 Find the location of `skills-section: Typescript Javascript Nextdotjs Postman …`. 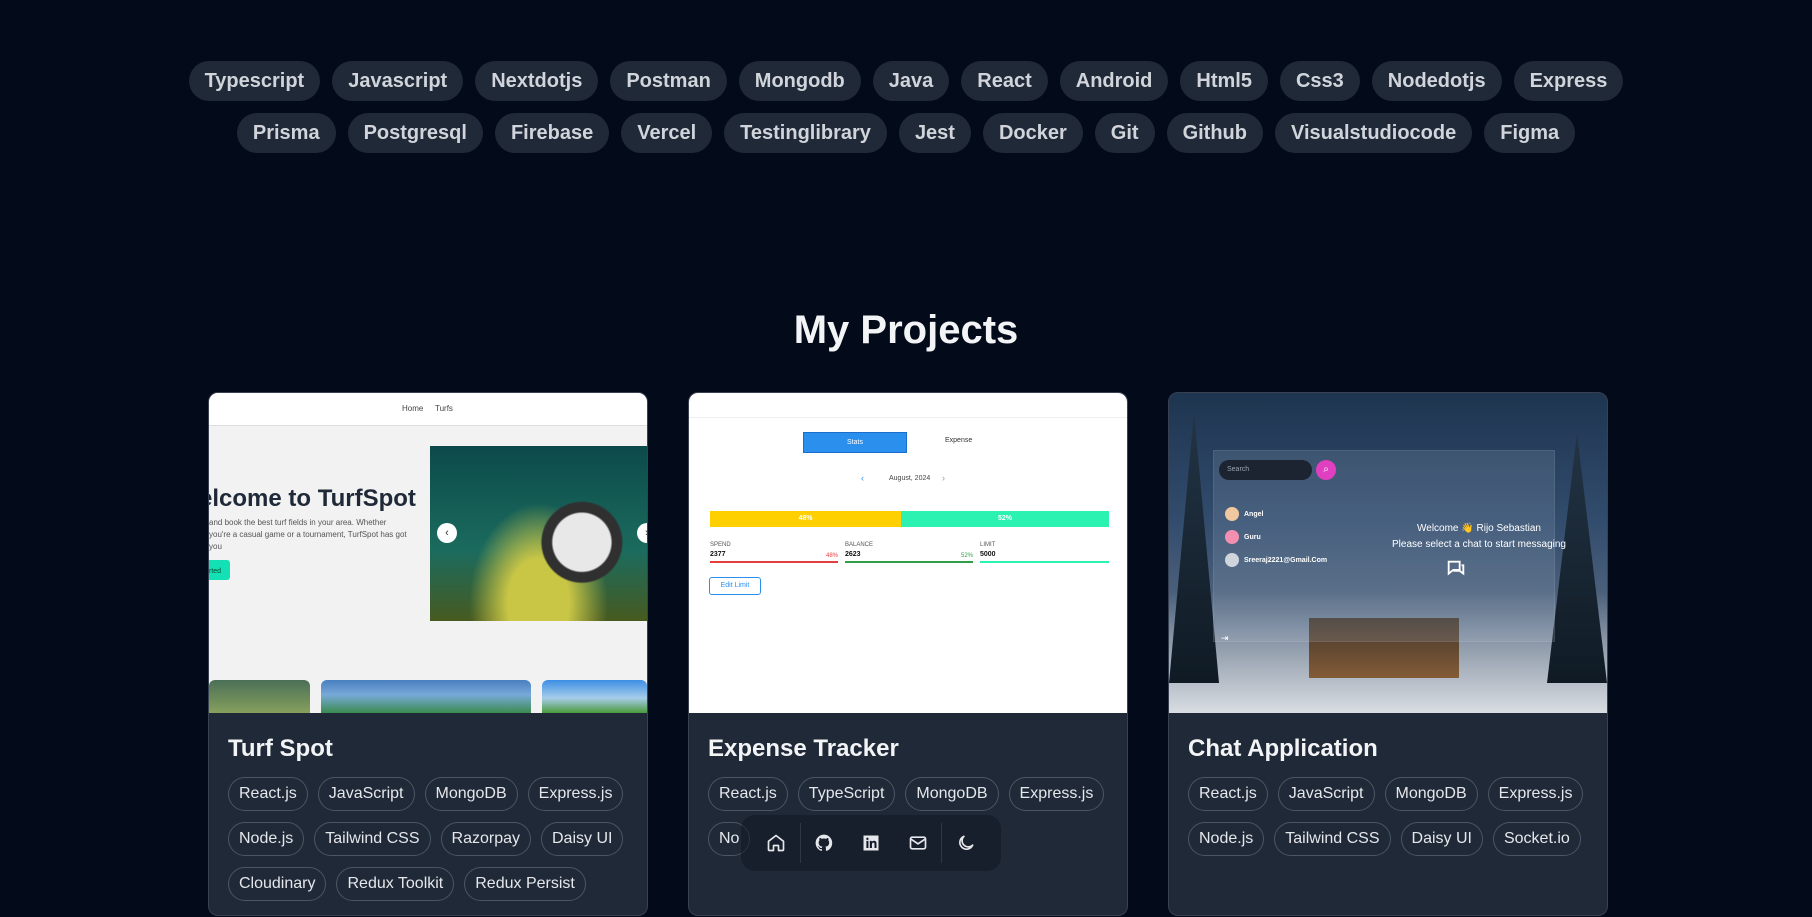

skills-section: Typescript Javascript Nextdotjs Postman … is located at coordinates (906, 113).